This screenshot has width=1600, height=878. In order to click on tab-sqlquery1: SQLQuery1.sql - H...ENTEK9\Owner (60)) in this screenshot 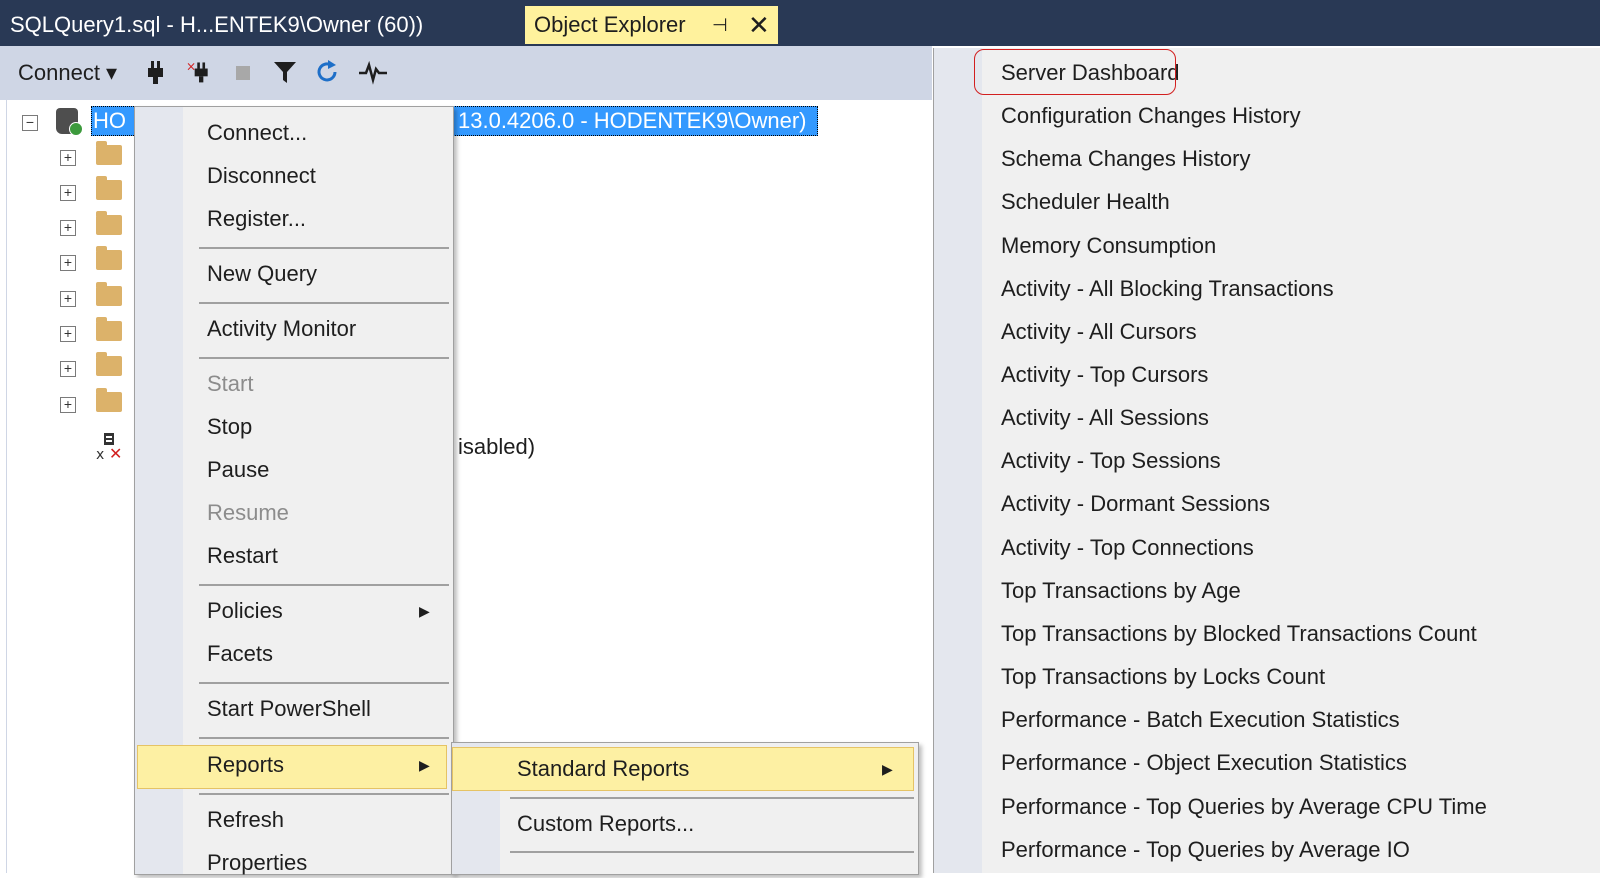, I will do `click(255, 25)`.